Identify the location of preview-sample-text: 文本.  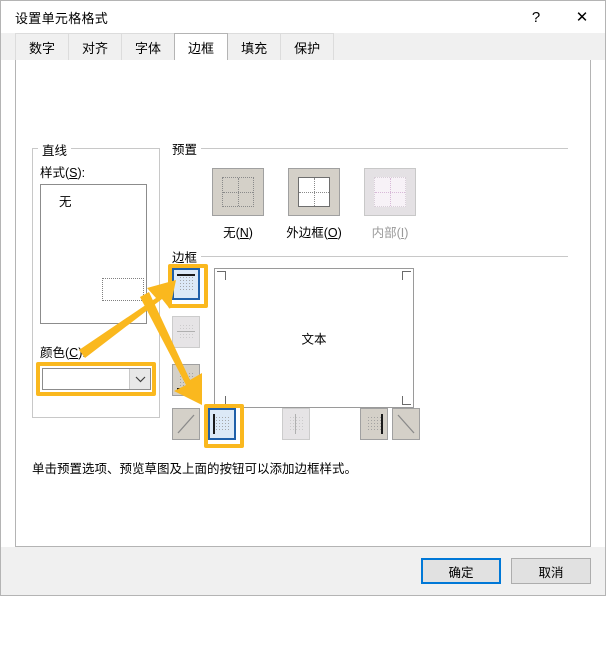
(314, 339).